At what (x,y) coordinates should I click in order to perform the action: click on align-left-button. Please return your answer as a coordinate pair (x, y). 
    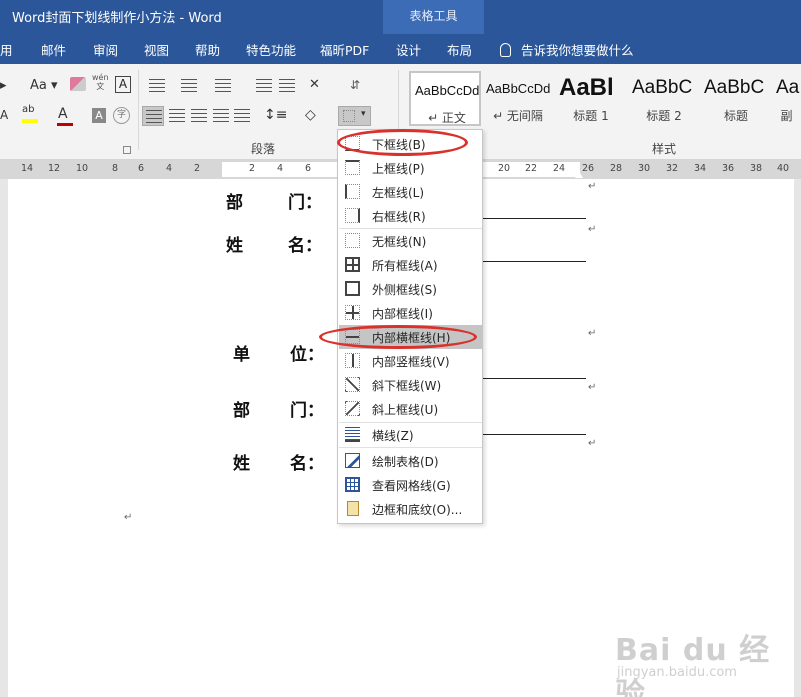
    Looking at the image, I should click on (153, 116).